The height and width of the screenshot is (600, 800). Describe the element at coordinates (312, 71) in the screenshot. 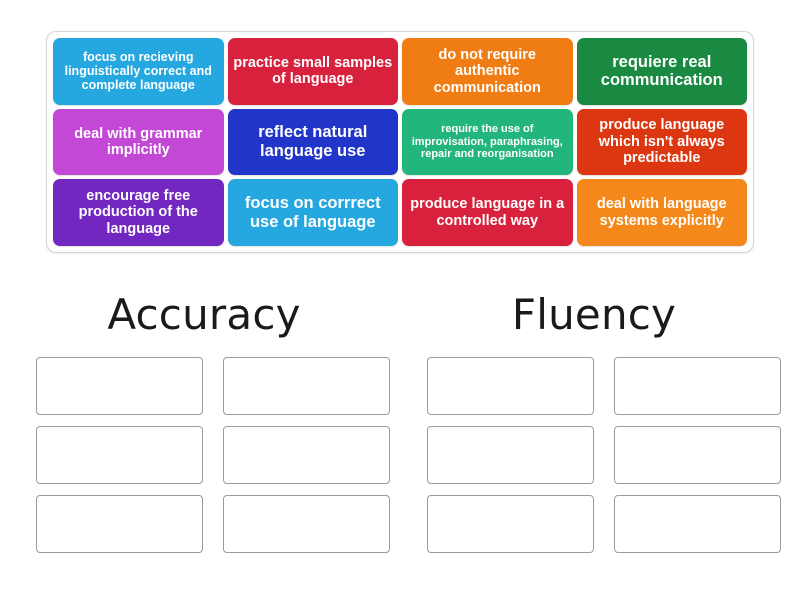

I see `draggable-tile: practice small samples of language` at that location.